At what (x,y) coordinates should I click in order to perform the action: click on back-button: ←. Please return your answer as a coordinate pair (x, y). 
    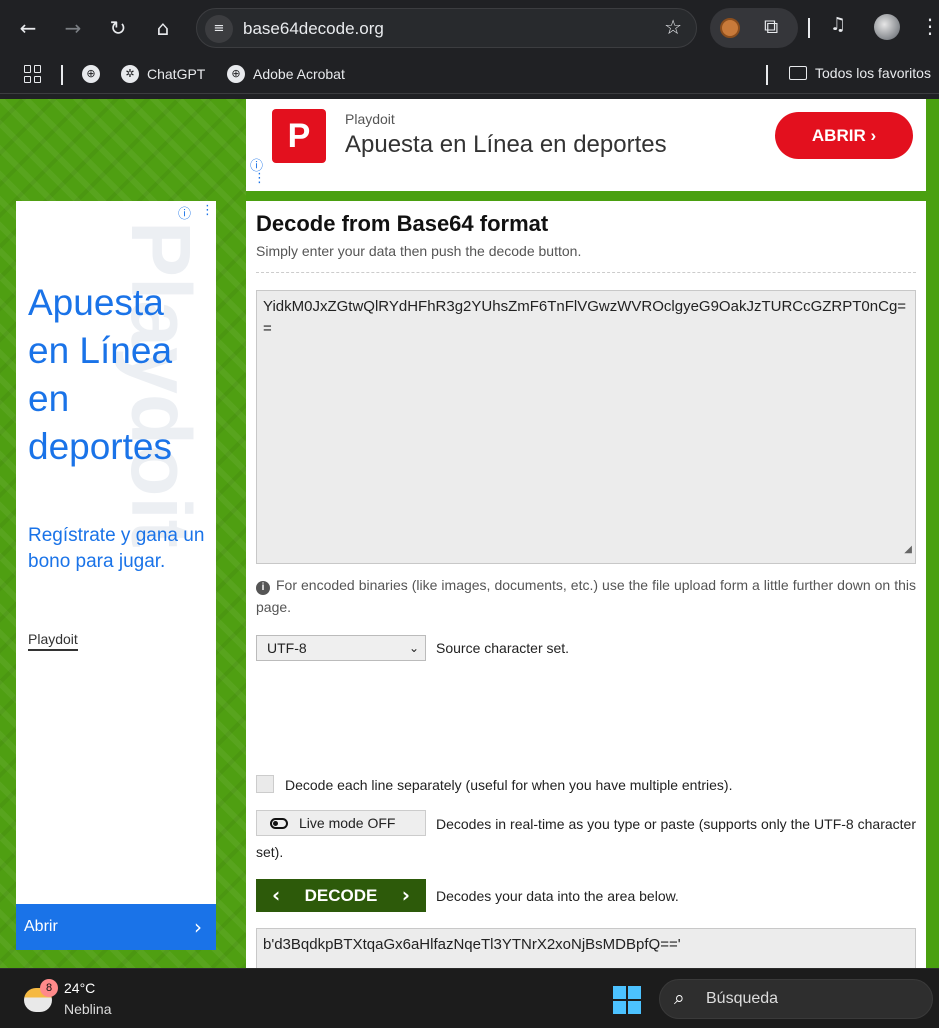
    Looking at the image, I should click on (28, 28).